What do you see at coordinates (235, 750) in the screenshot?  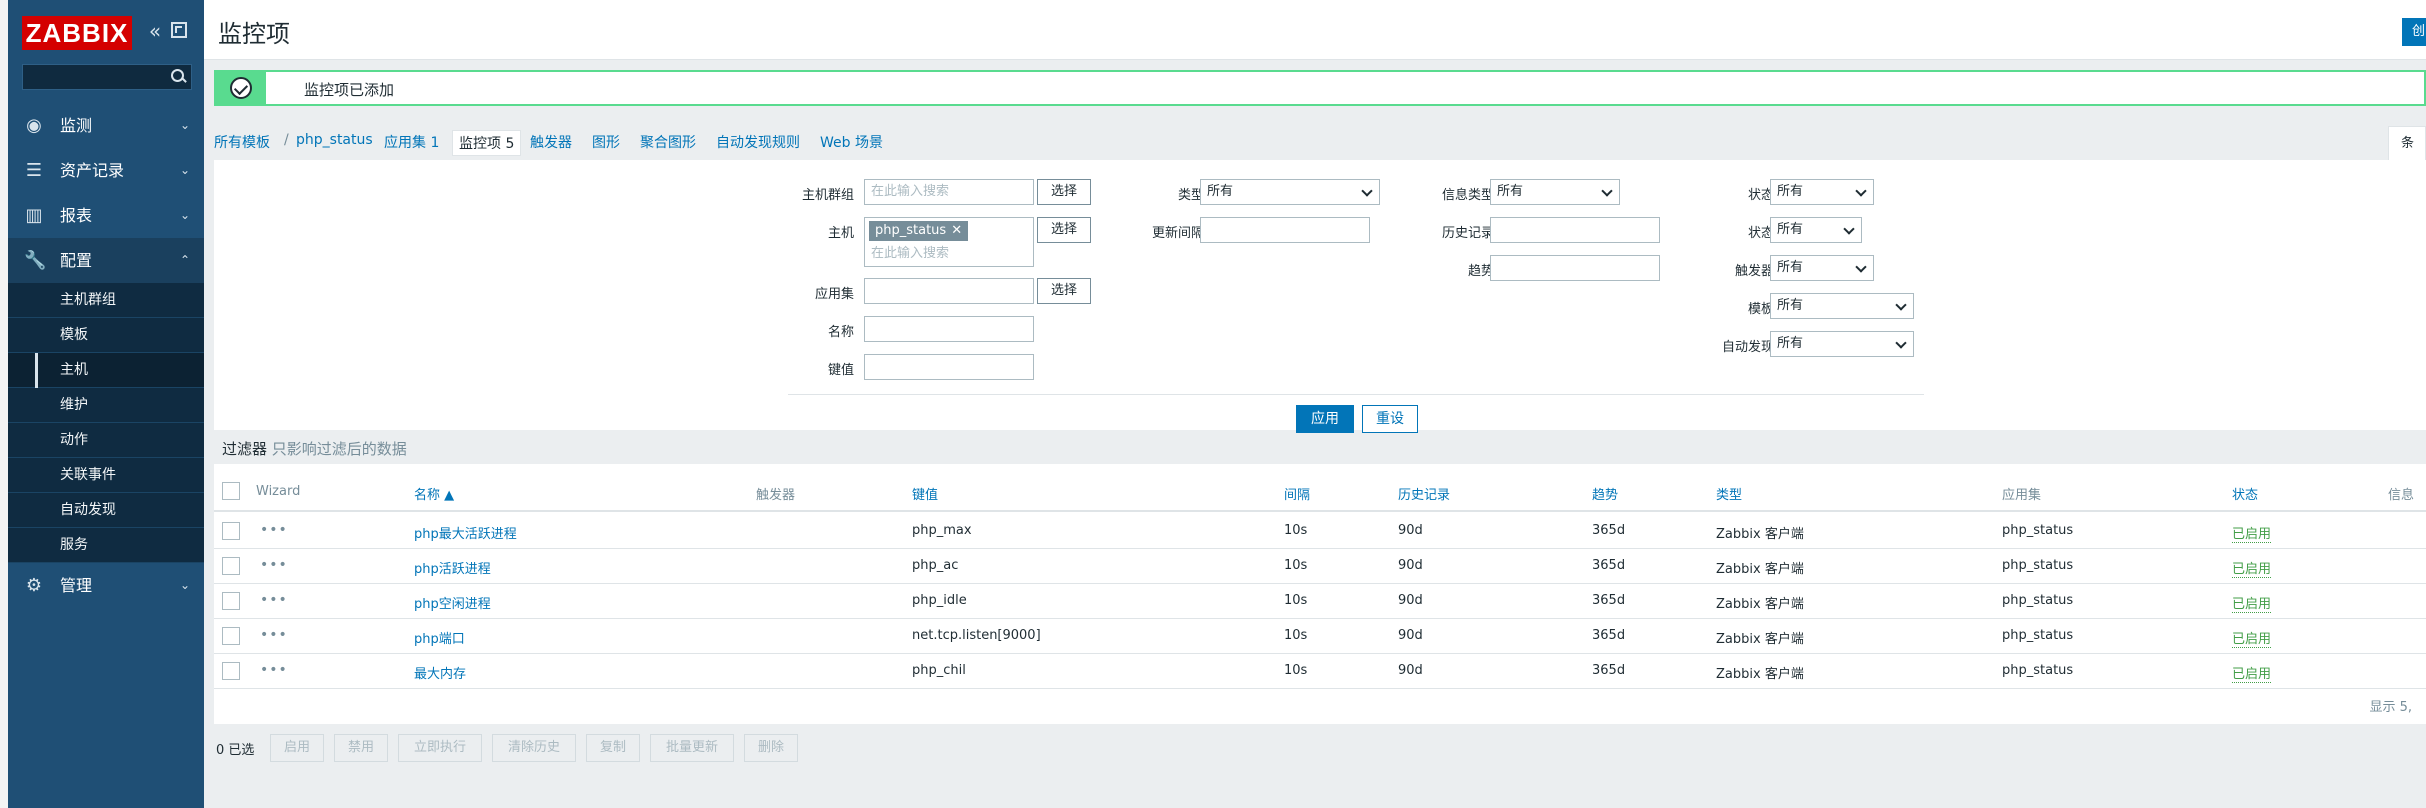 I see `selected-count: 0 已选` at bounding box center [235, 750].